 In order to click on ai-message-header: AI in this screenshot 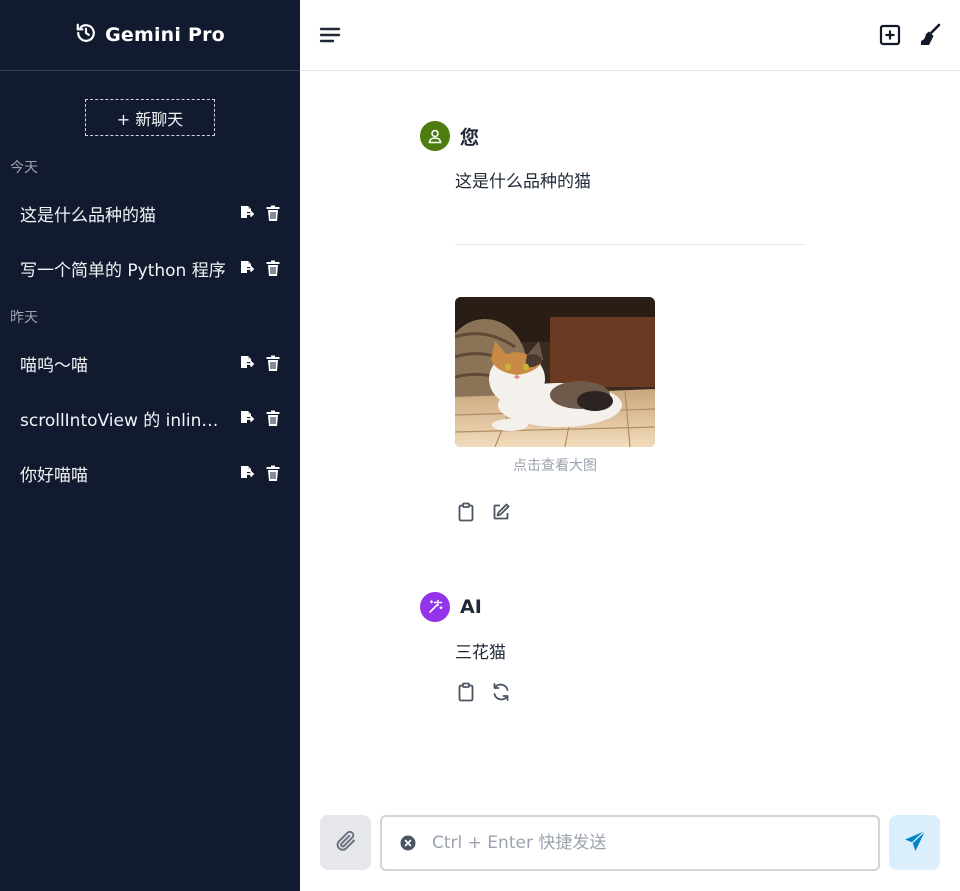, I will do `click(451, 607)`.